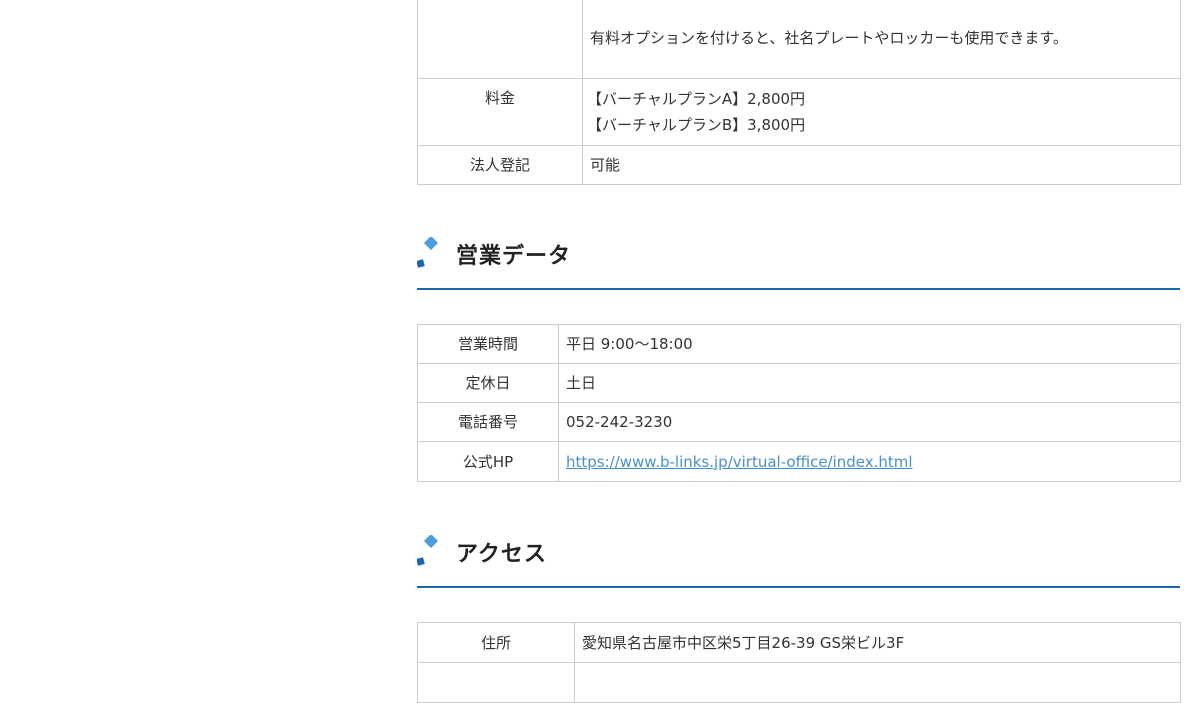 The width and height of the screenshot is (1200, 703). I want to click on plan-option-text: 有料オプションを付けると、社名プレートやロッカーも使用できます。, so click(829, 38).